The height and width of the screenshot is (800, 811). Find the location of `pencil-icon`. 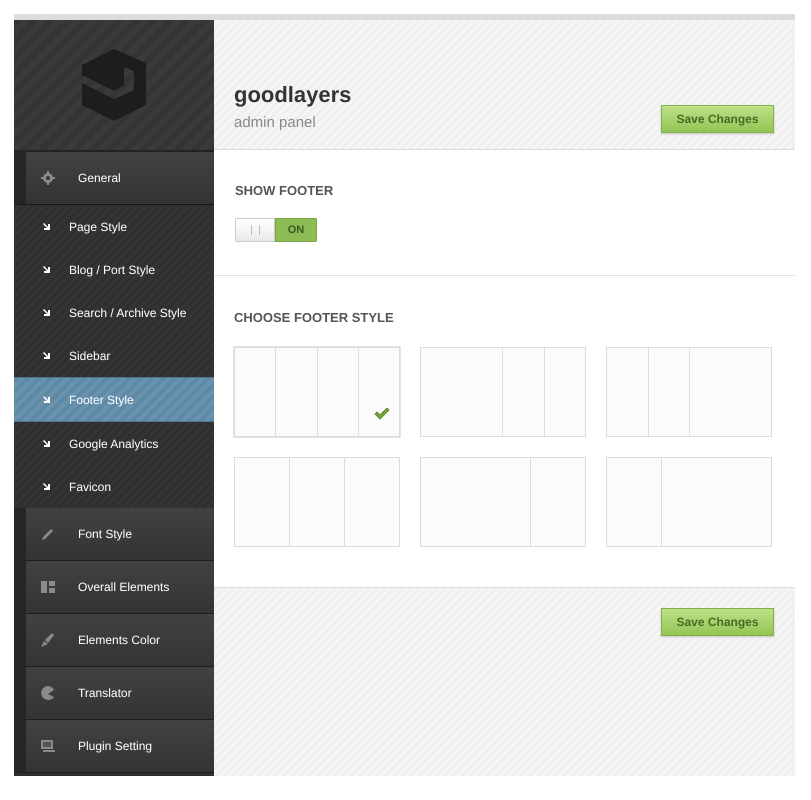

pencil-icon is located at coordinates (48, 534).